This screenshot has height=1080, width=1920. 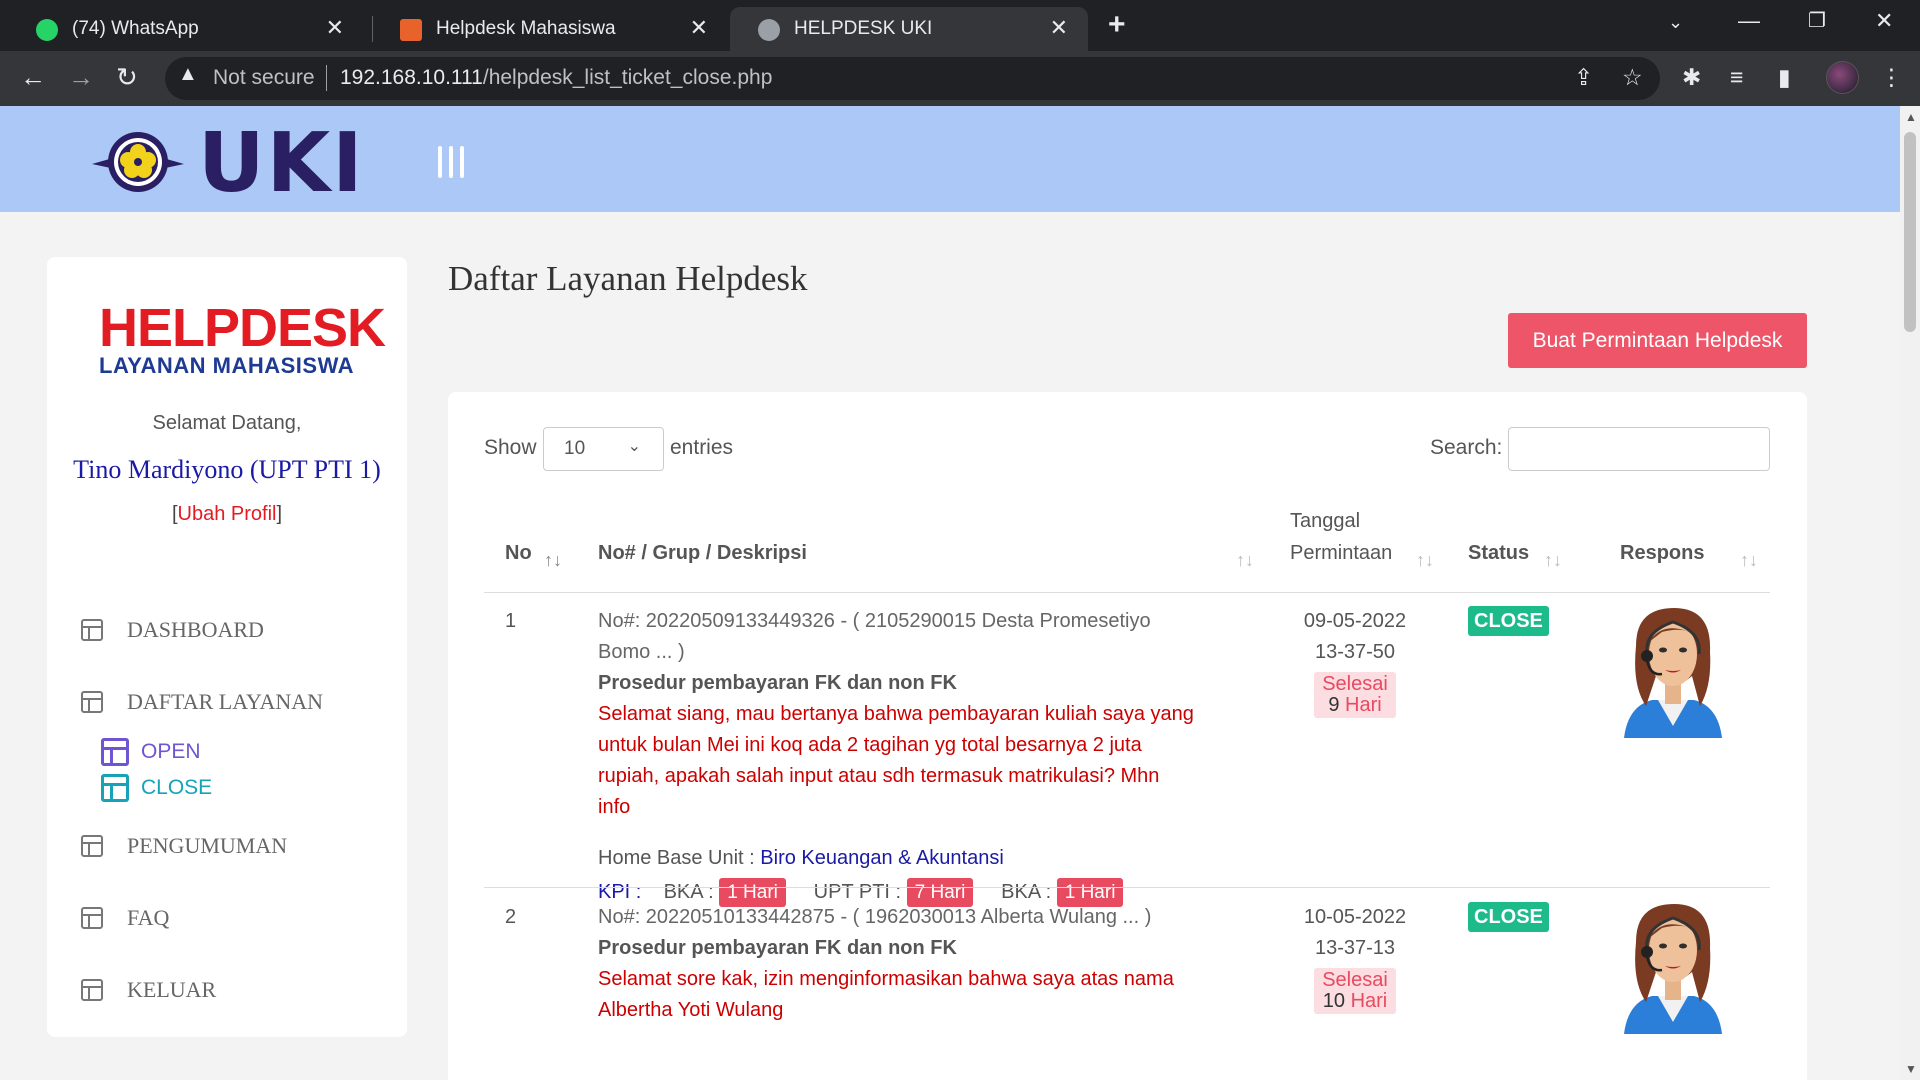 I want to click on brand-title: HELPDESK, so click(x=242, y=328).